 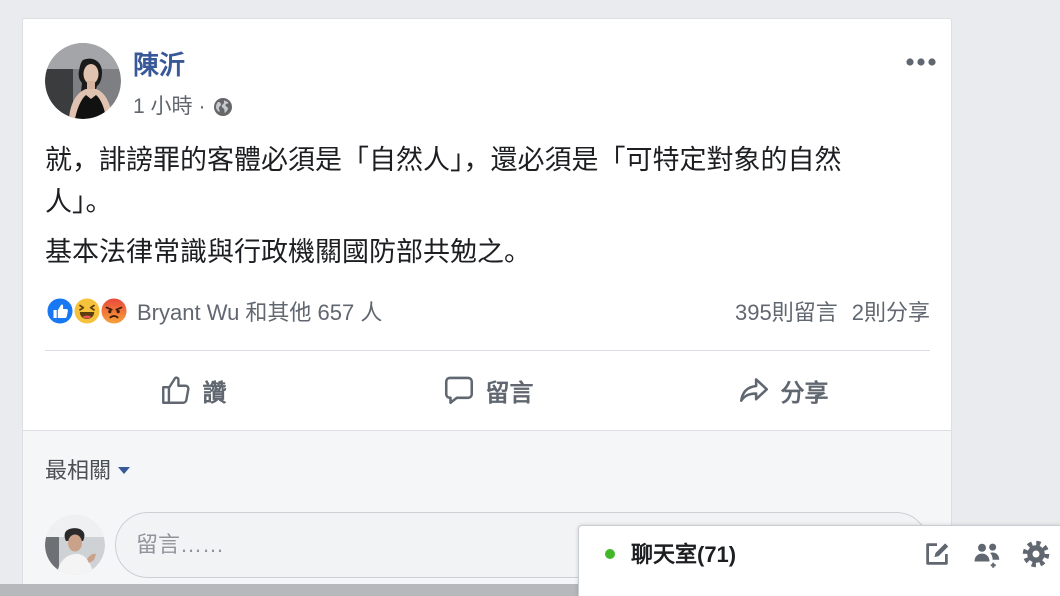 What do you see at coordinates (260, 312) in the screenshot?
I see `reactions-summary-text: Bryant Wu 和其他 657 人` at bounding box center [260, 312].